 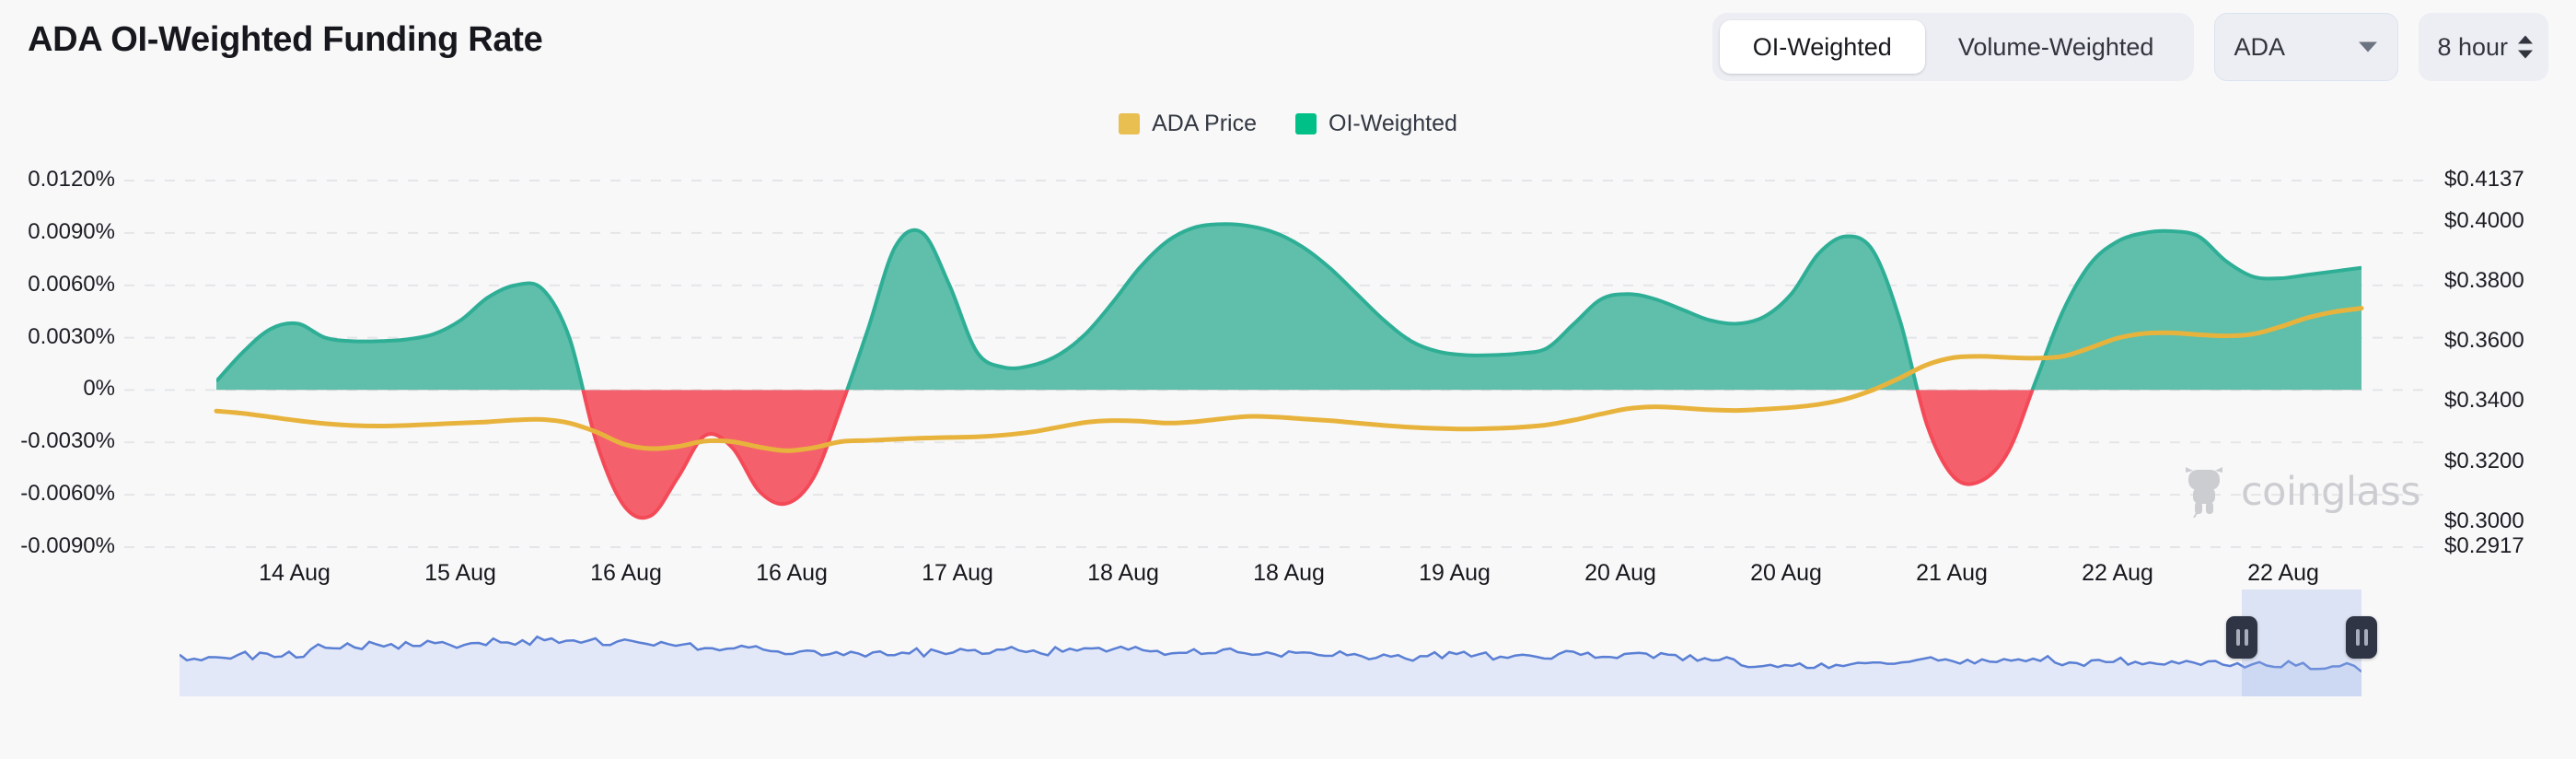 I want to click on y-axis-right-tick: $0.3600, so click(x=2484, y=341).